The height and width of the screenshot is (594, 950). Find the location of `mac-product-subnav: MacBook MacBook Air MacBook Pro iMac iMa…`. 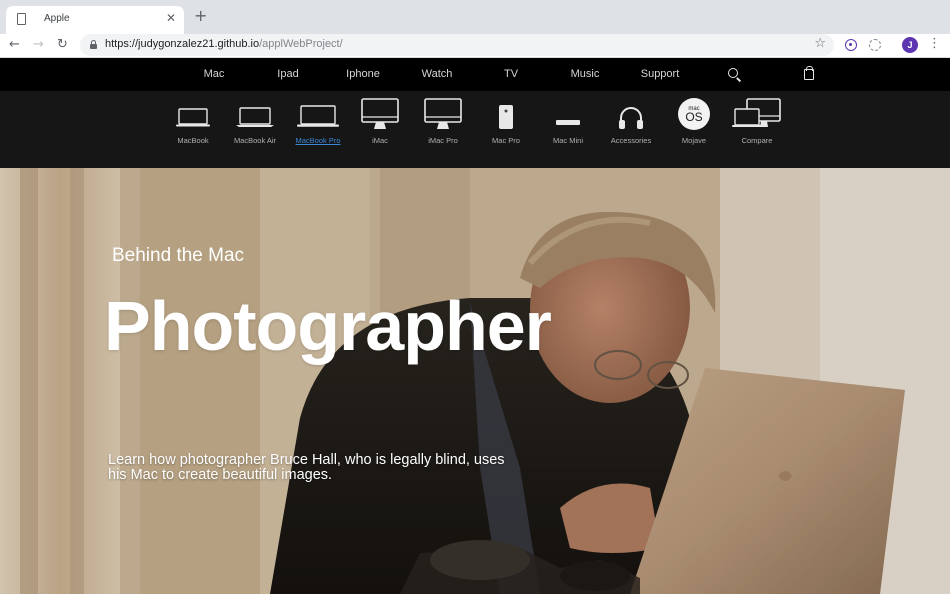

mac-product-subnav: MacBook MacBook Air MacBook Pro iMac iMa… is located at coordinates (475, 129).